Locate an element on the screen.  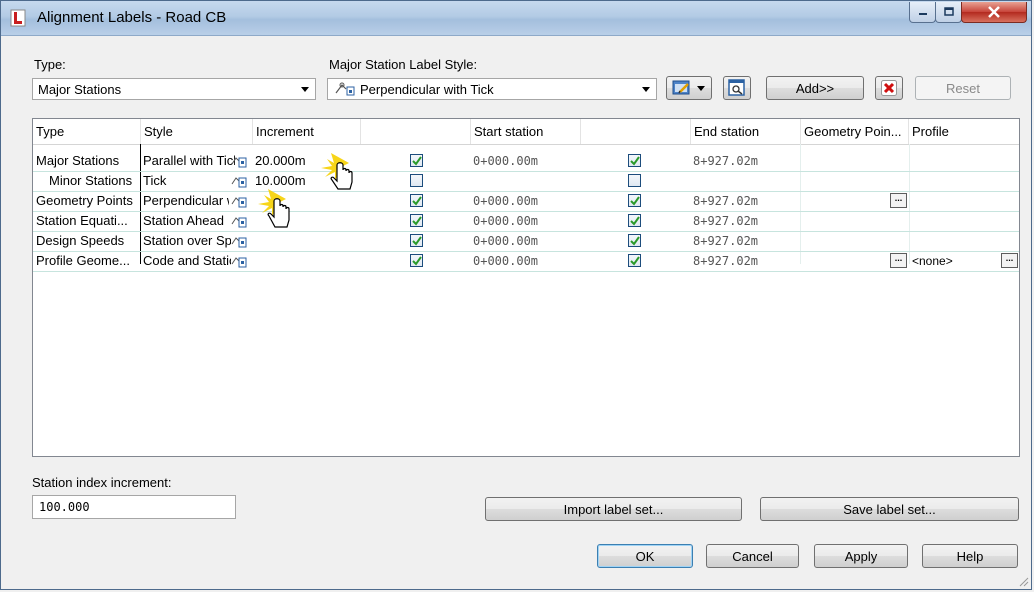
ok-button-label: OK is located at coordinates (645, 556).